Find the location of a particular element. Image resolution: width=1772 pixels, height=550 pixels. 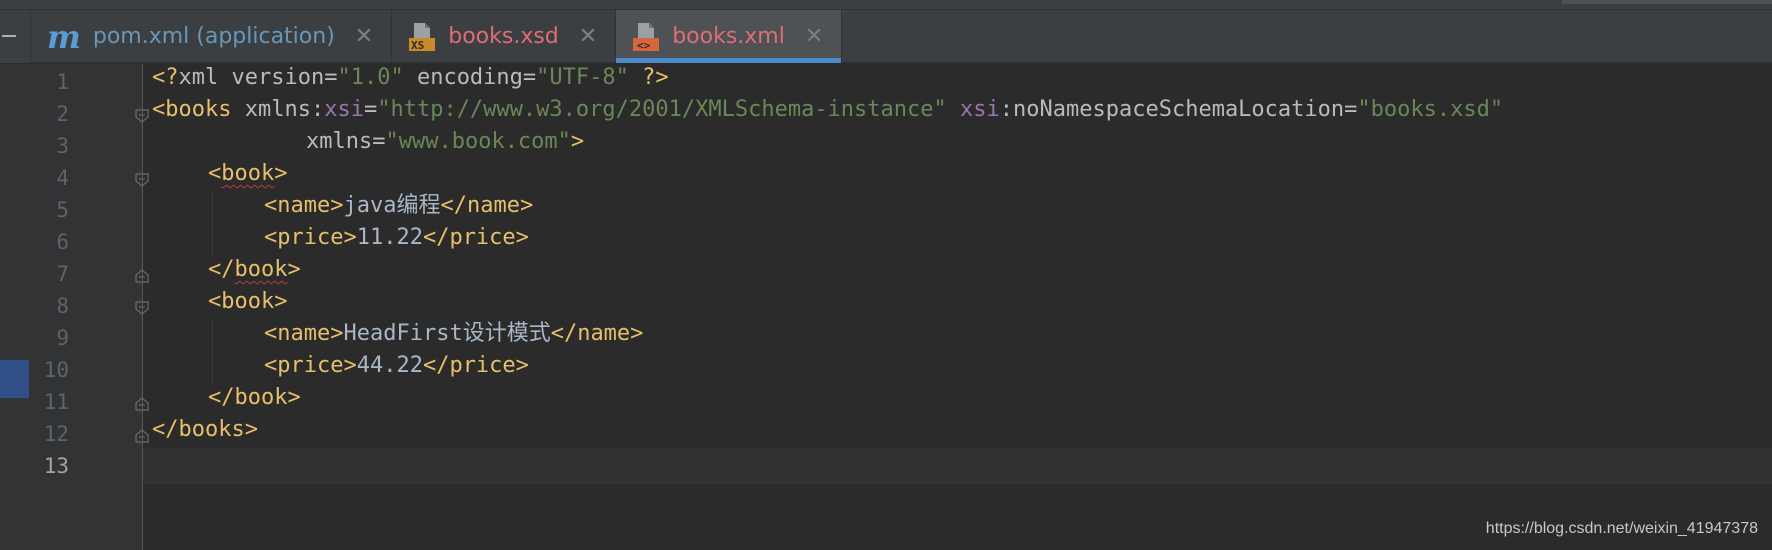

maven-m-icon: m is located at coordinates (64, 36).